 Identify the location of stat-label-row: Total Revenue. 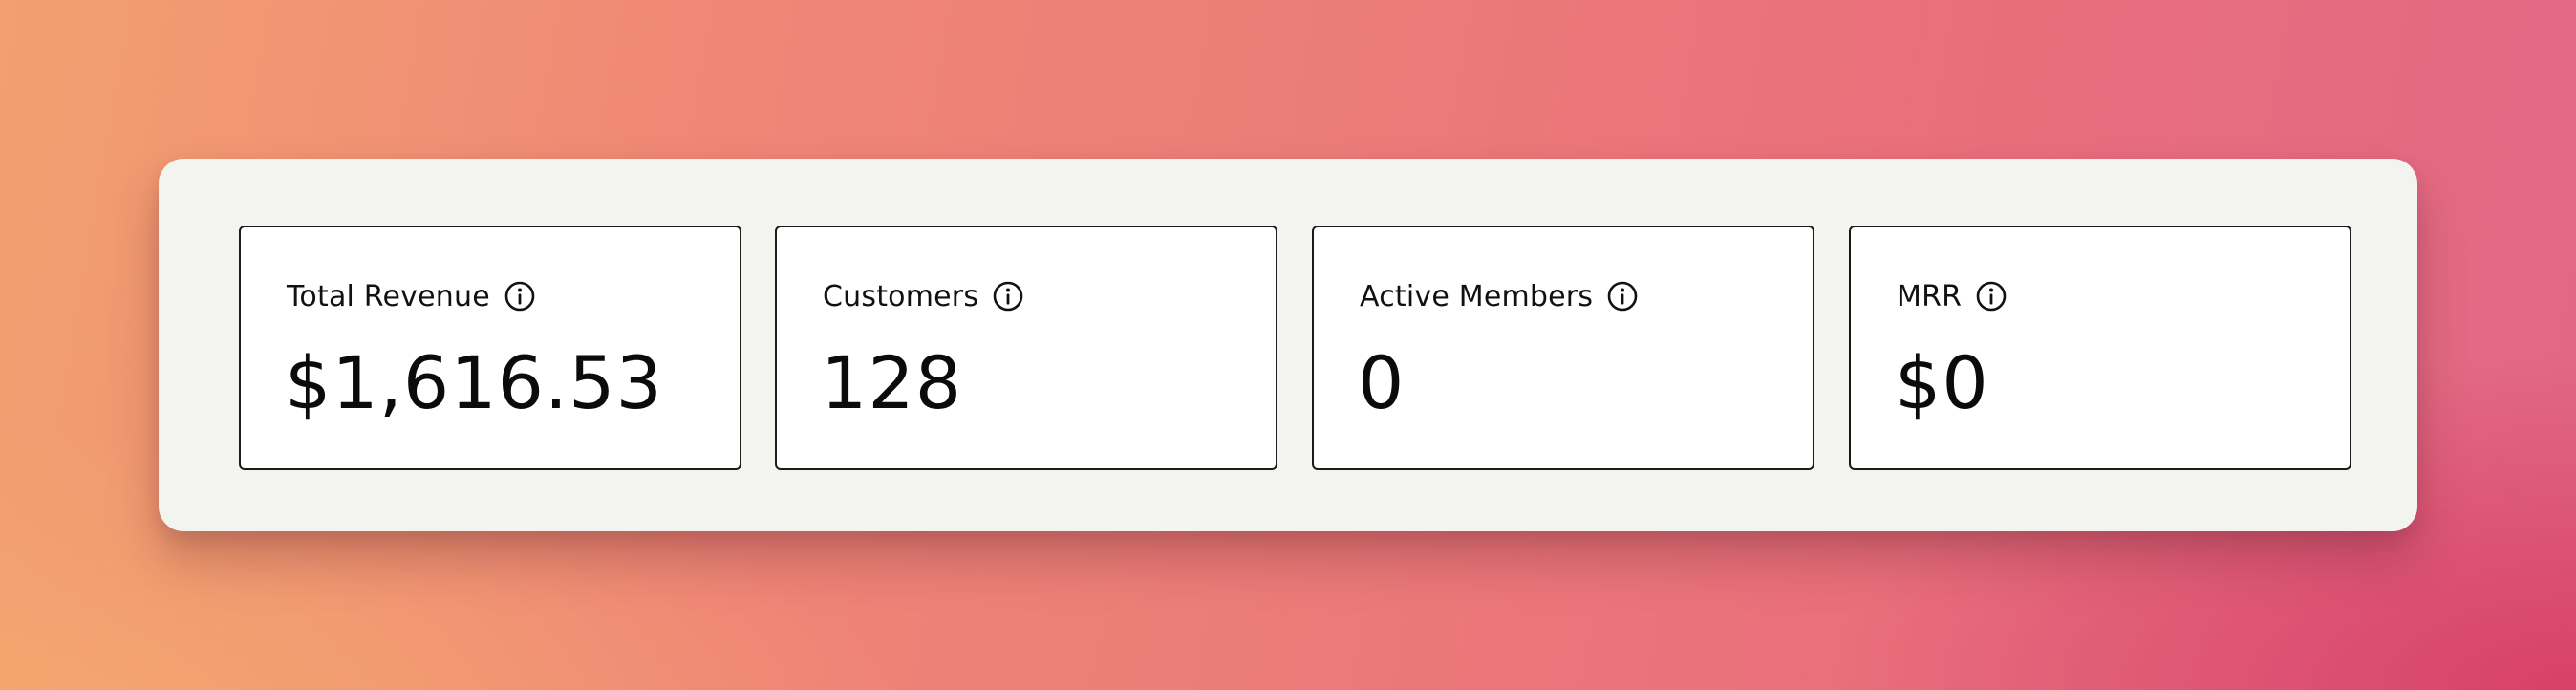
(411, 296).